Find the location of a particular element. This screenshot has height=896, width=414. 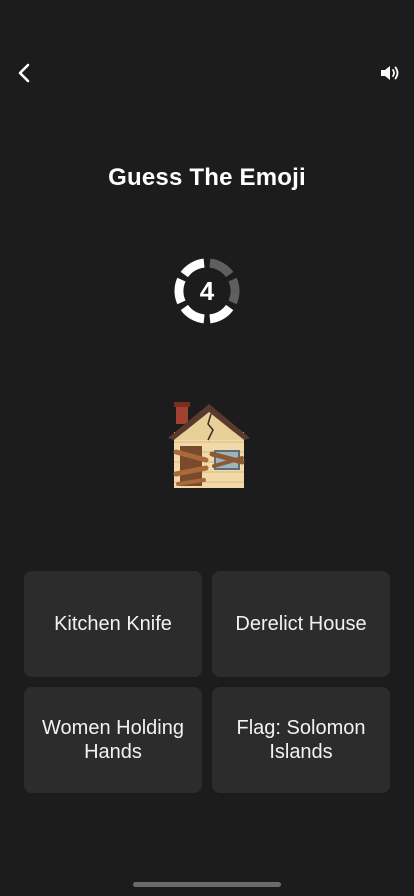

countdown-timer: 4 is located at coordinates (207, 291).